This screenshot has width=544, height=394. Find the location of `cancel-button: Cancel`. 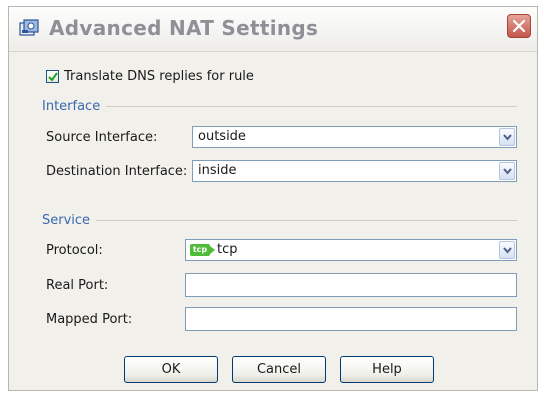

cancel-button: Cancel is located at coordinates (279, 369).